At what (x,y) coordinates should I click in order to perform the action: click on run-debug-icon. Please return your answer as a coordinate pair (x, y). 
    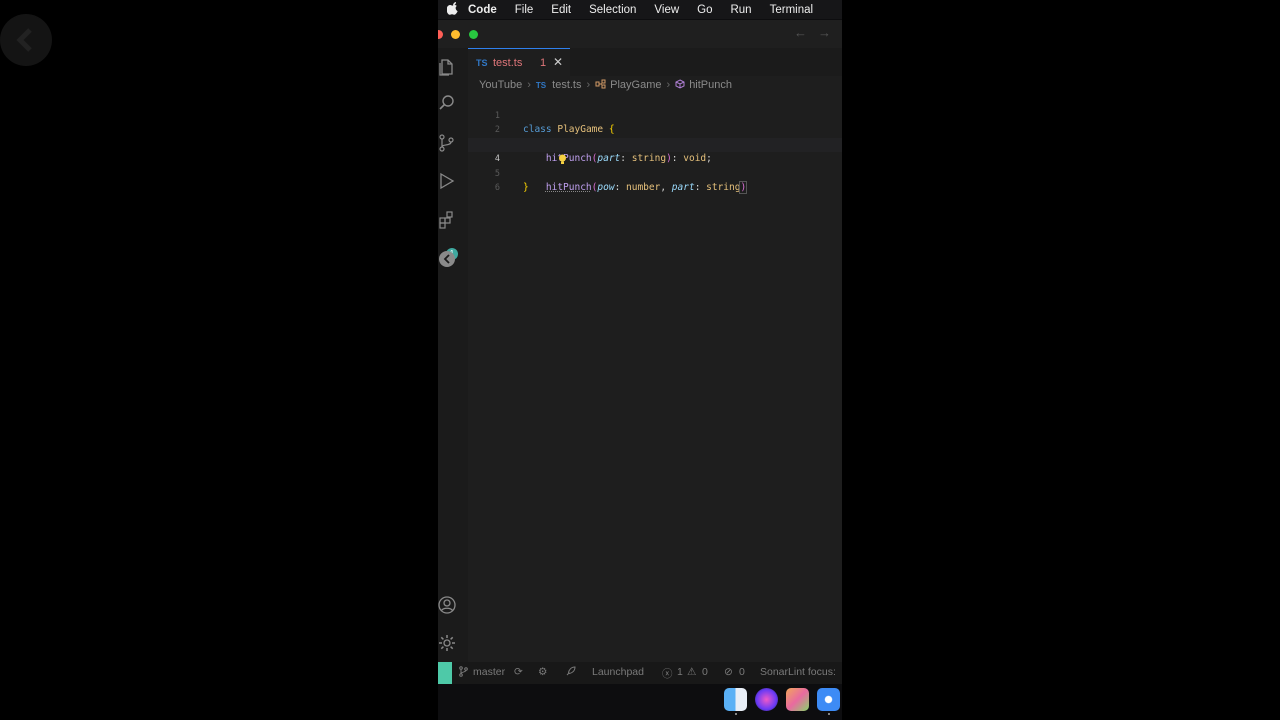
    Looking at the image, I should click on (447, 181).